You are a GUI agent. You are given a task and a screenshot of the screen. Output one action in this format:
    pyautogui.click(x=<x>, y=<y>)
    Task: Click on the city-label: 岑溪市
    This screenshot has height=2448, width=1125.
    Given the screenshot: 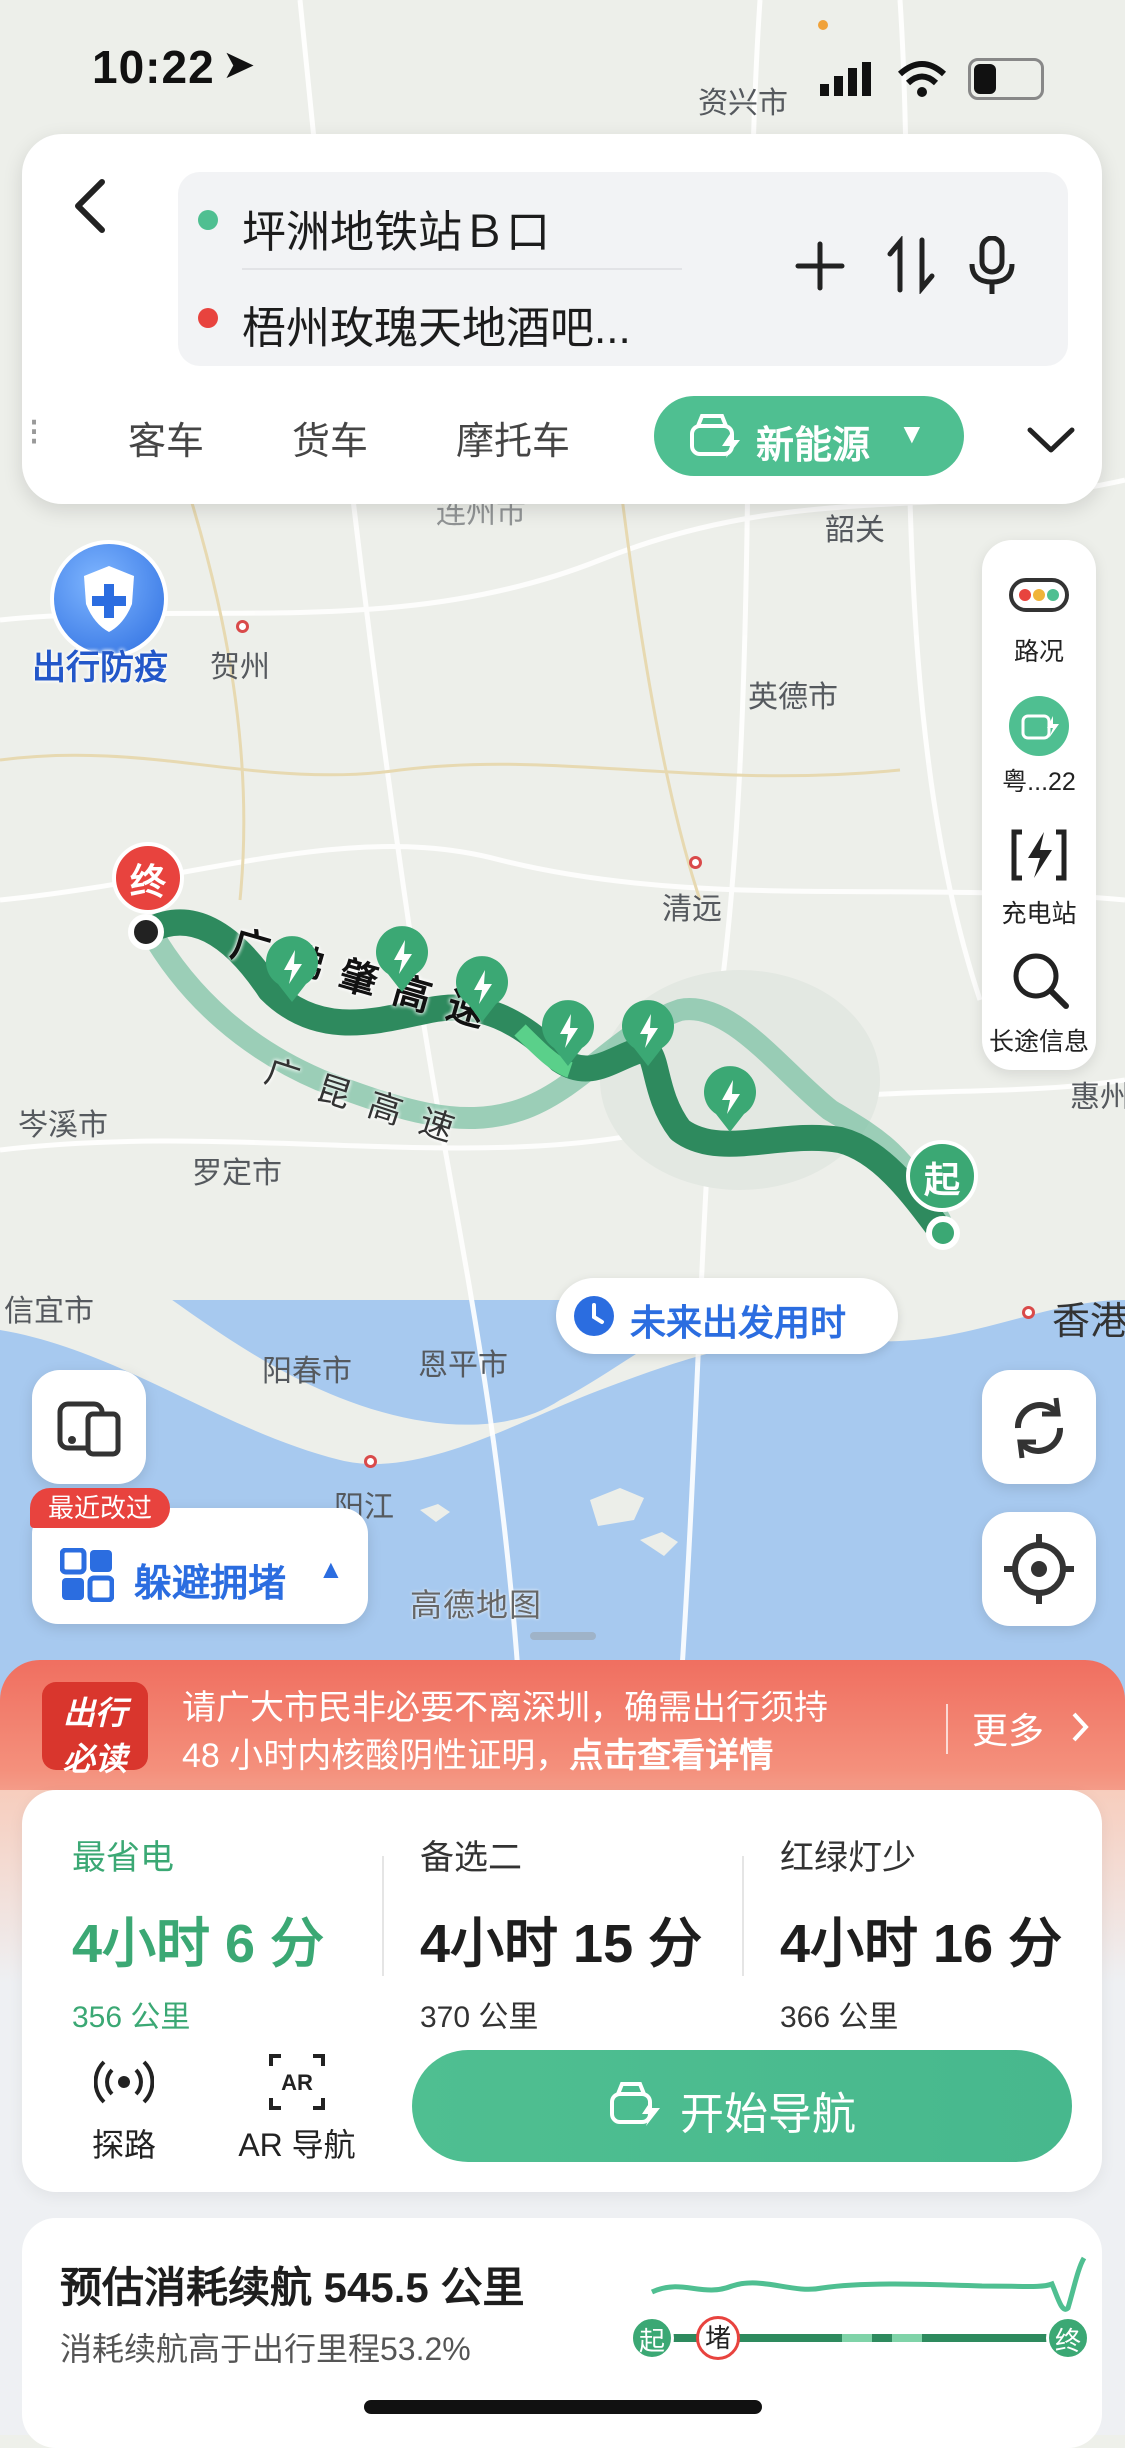 What is the action you would take?
    pyautogui.click(x=63, y=1125)
    